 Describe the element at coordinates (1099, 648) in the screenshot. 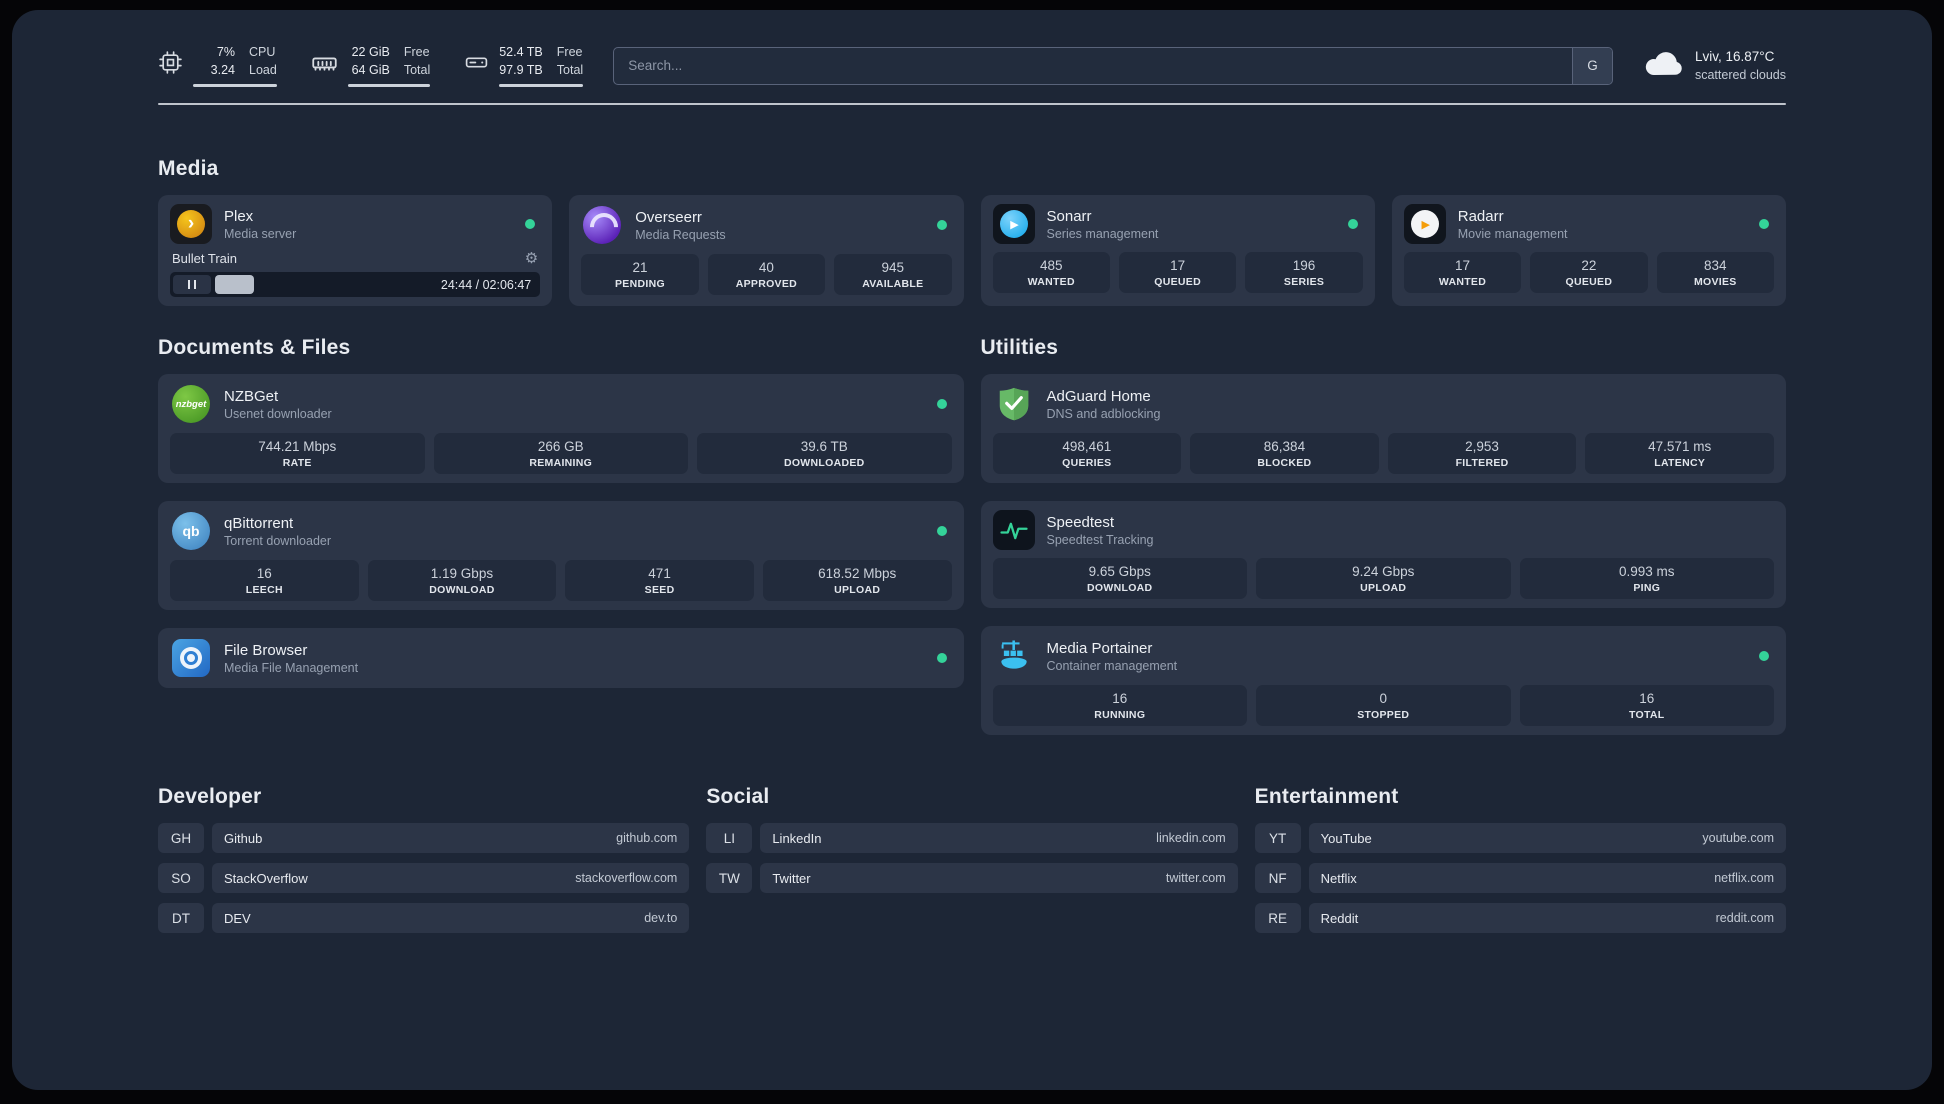

I see `service-name: Media Portainer` at that location.